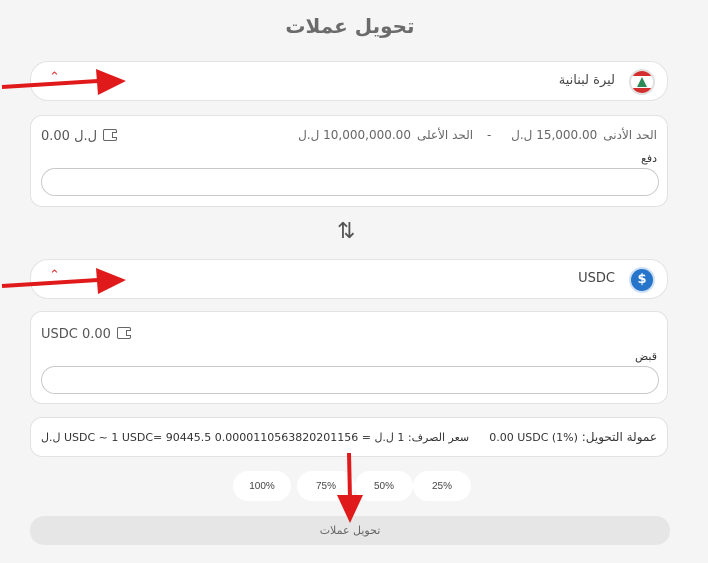 Image resolution: width=708 pixels, height=563 pixels. I want to click on fee-text: عمولة التحويل: 0.00 USDC (1%), so click(573, 437).